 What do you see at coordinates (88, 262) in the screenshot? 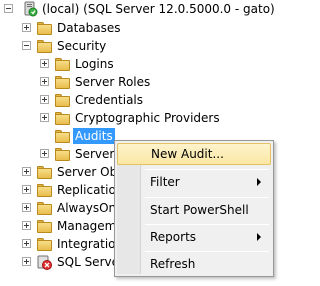
I see `tree-node-label: SQL Serve` at bounding box center [88, 262].